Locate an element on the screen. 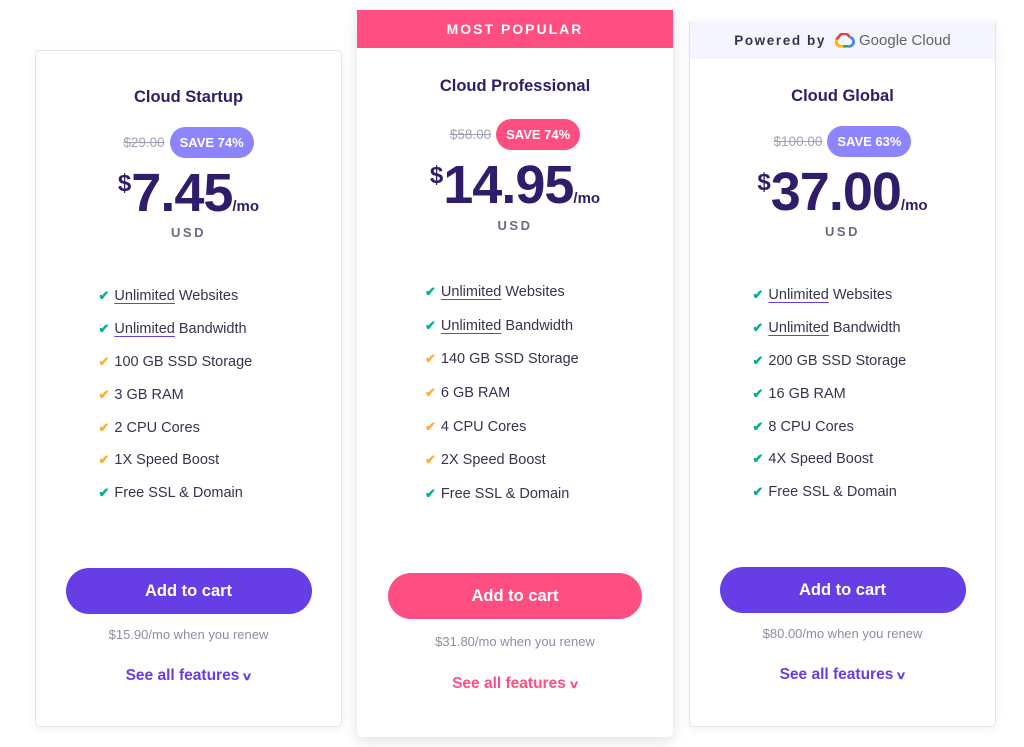 The image size is (1024, 747). feature-text: 200 GB SSD Storage is located at coordinates (837, 360).